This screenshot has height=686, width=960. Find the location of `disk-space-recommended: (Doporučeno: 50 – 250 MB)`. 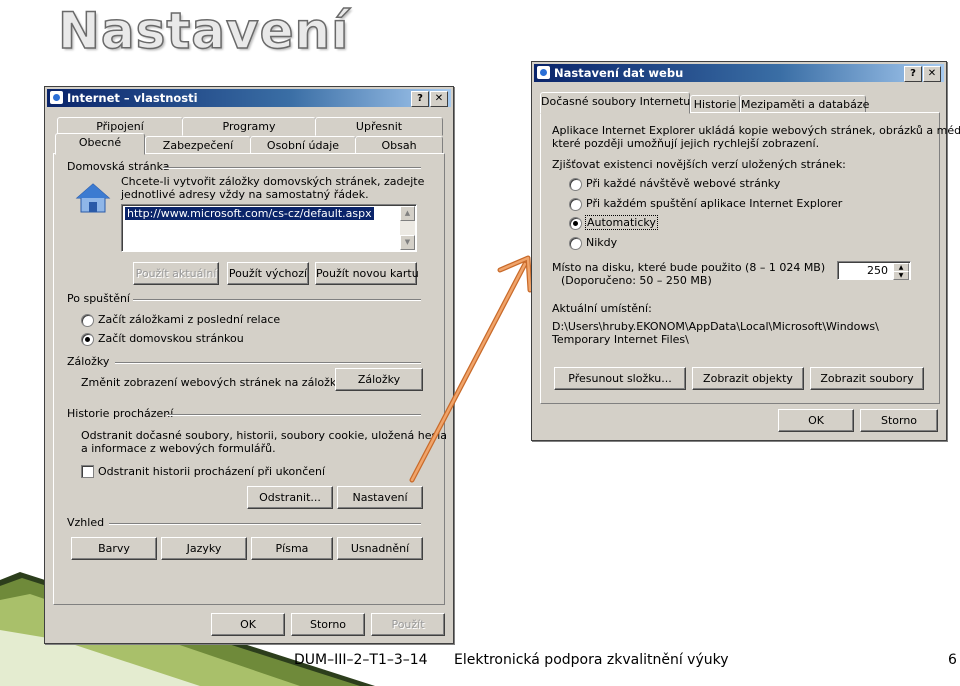

disk-space-recommended: (Doporučeno: 50 – 250 MB) is located at coordinates (636, 280).